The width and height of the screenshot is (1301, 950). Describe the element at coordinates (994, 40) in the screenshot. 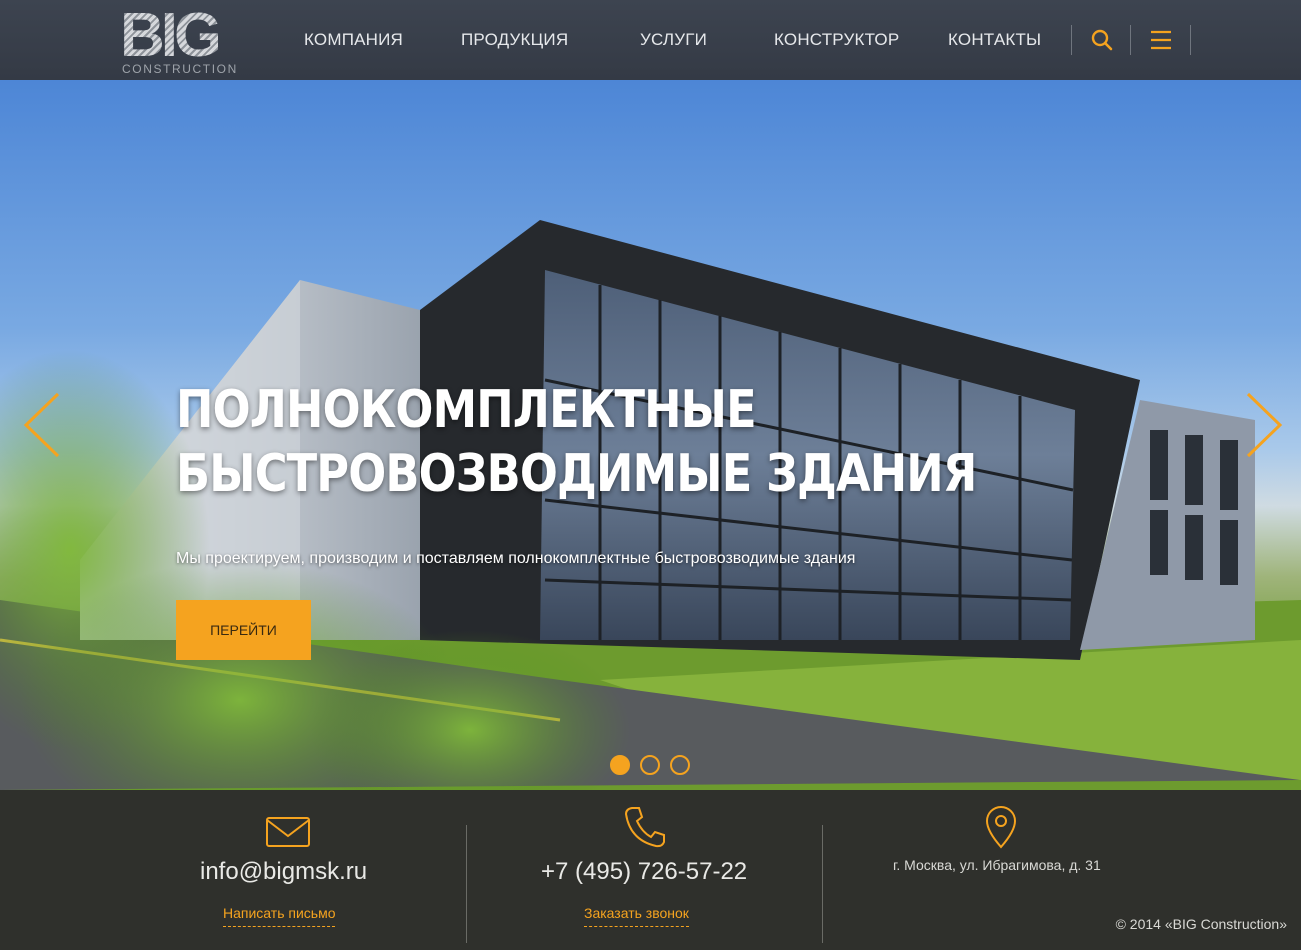

I see `nav-item-contacts: КОНТАКТЫ` at that location.